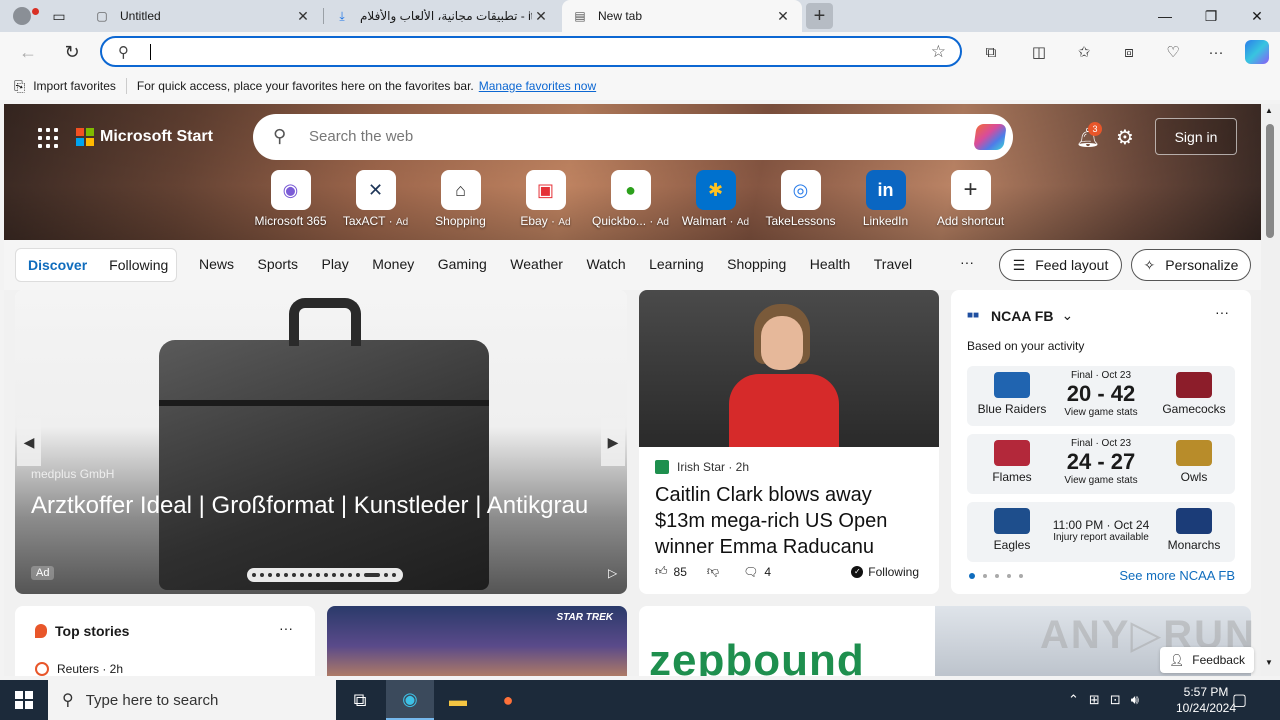 This screenshot has width=1280, height=720. I want to click on web-search-box: ⚲ Search the web, so click(633, 137).